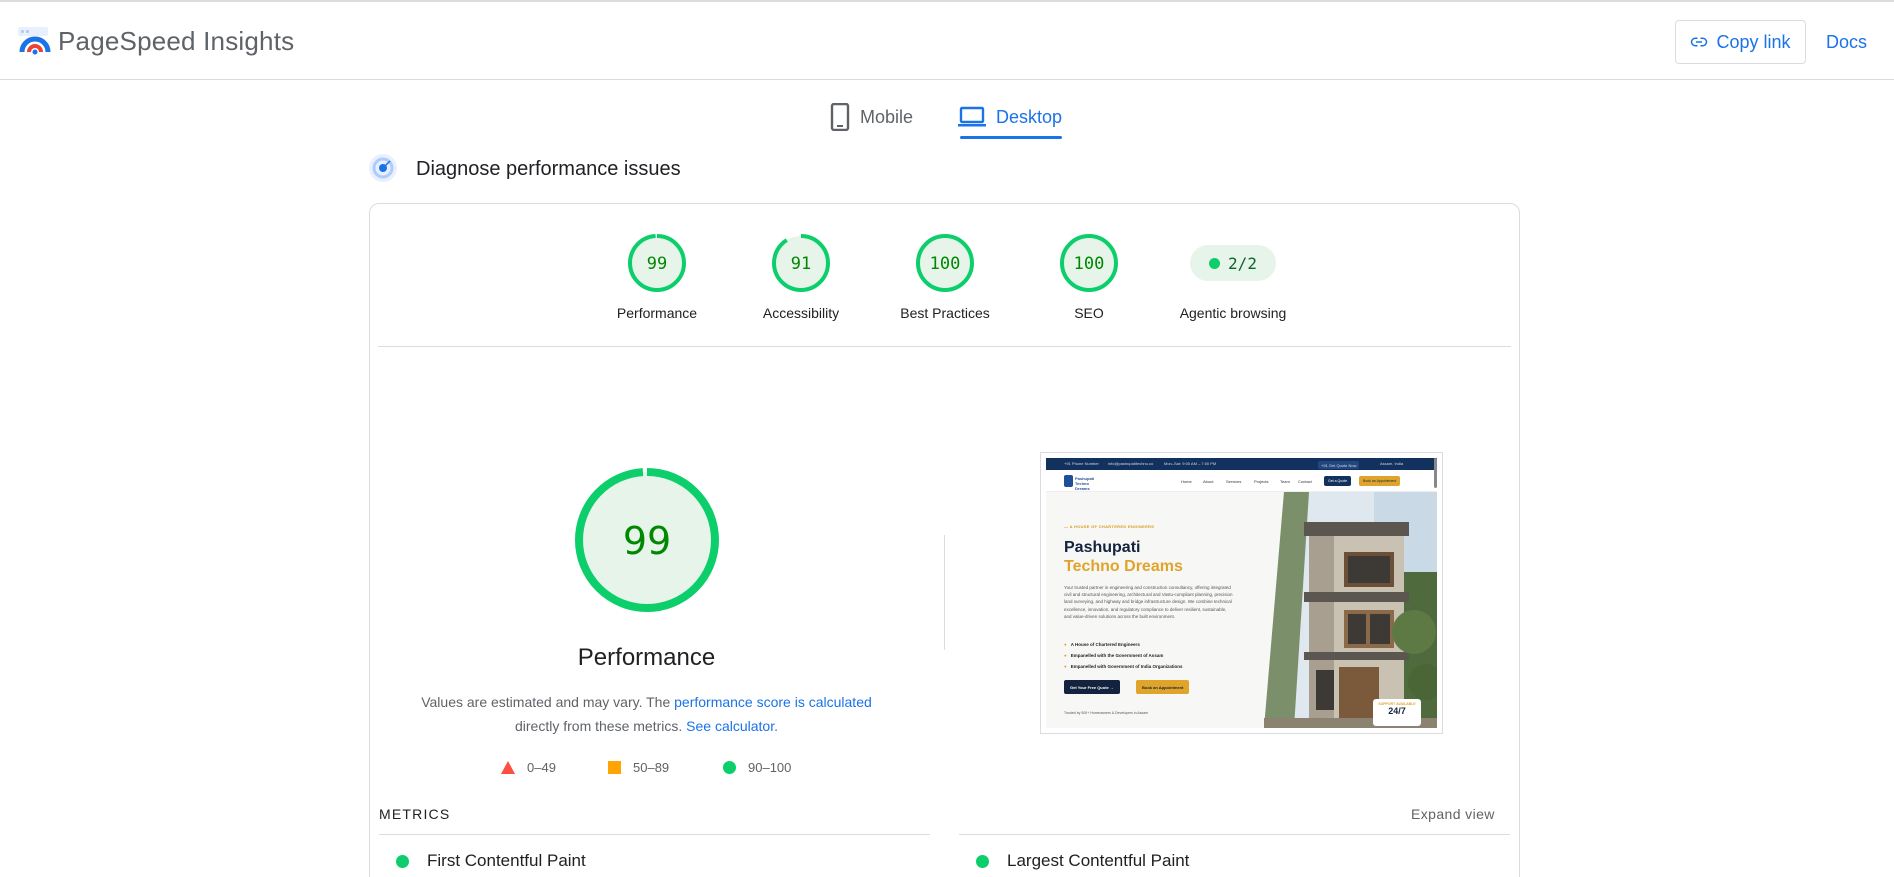  Describe the element at coordinates (1068, 481) in the screenshot. I see `site-logo-mark` at that location.